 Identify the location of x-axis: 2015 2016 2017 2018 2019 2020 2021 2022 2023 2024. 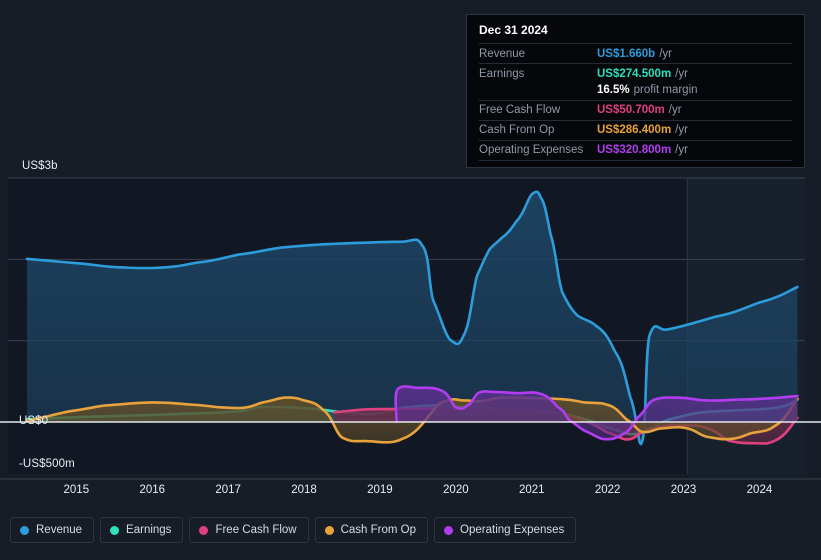
(410, 493).